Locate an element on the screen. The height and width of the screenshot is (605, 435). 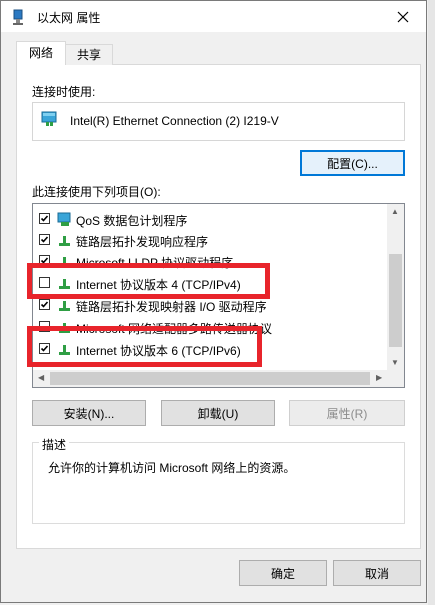
network-adapter-icon is located at coordinates (18, 17).